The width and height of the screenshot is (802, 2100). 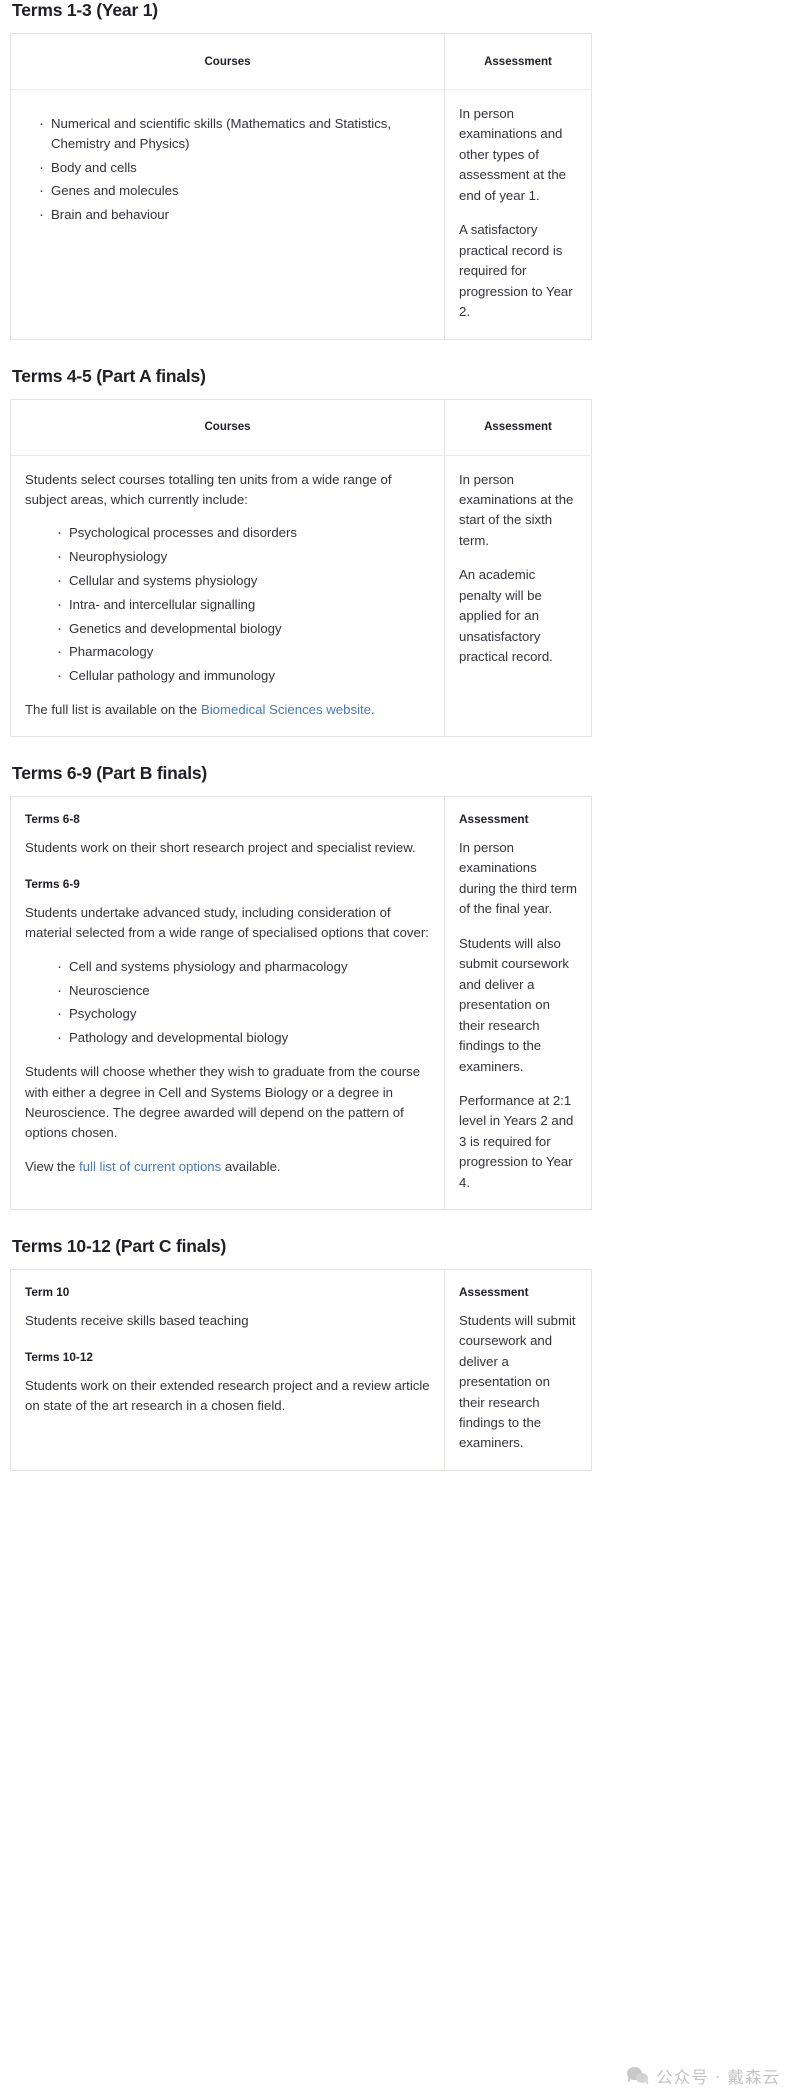 I want to click on page-title: Terms 4-5 (Part A finals), so click(x=109, y=375).